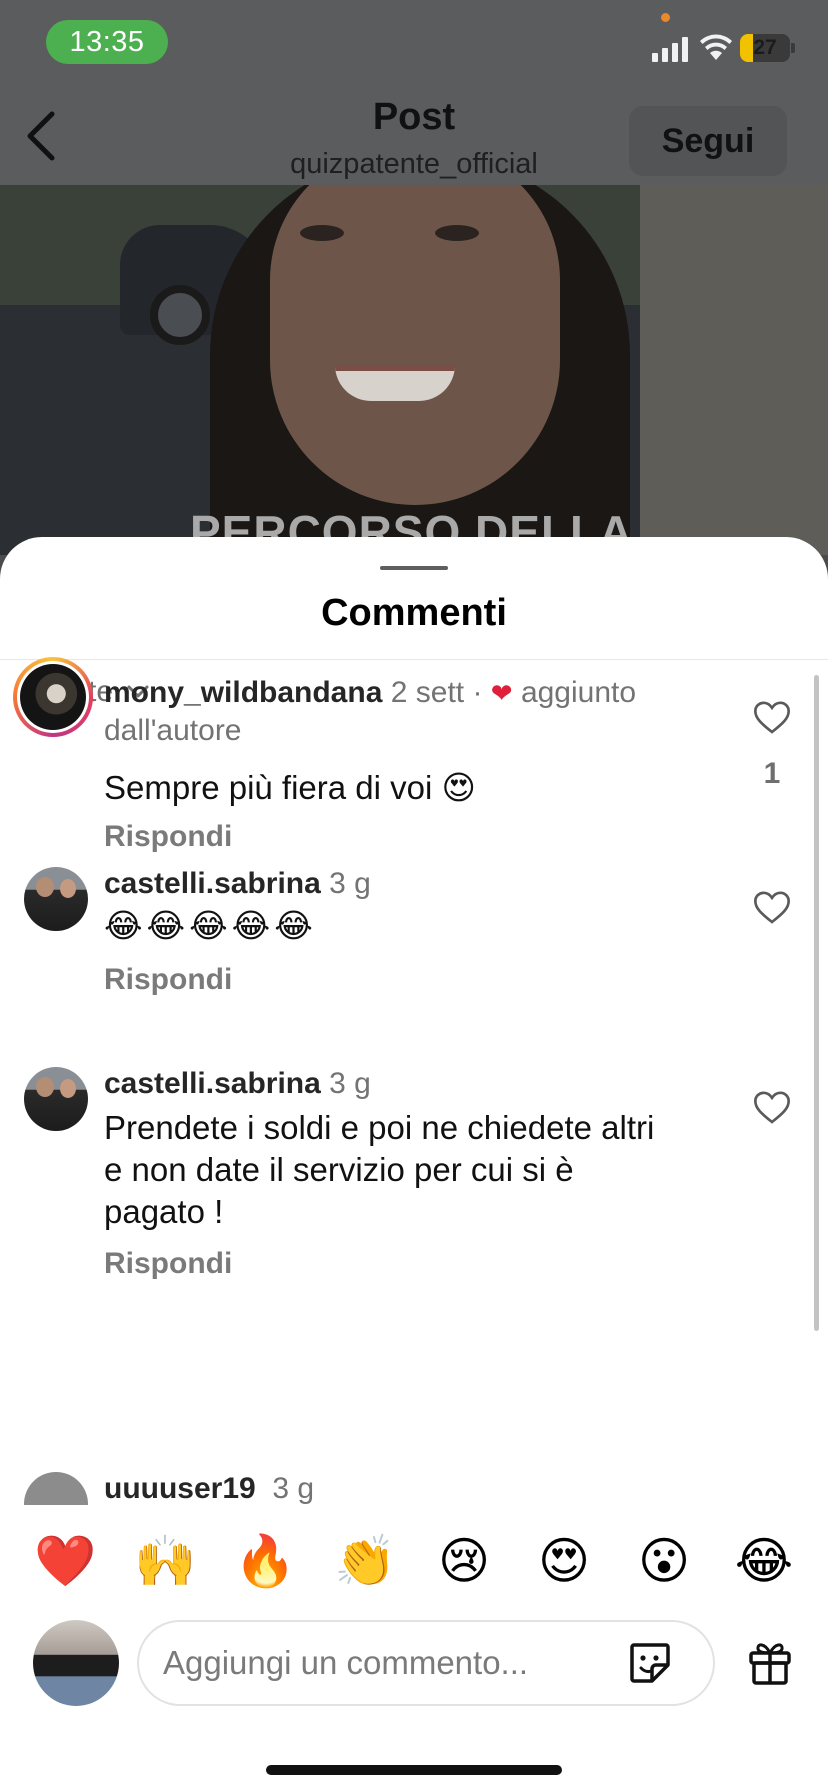 The height and width of the screenshot is (1792, 828). I want to click on home-indicator, so click(414, 1770).